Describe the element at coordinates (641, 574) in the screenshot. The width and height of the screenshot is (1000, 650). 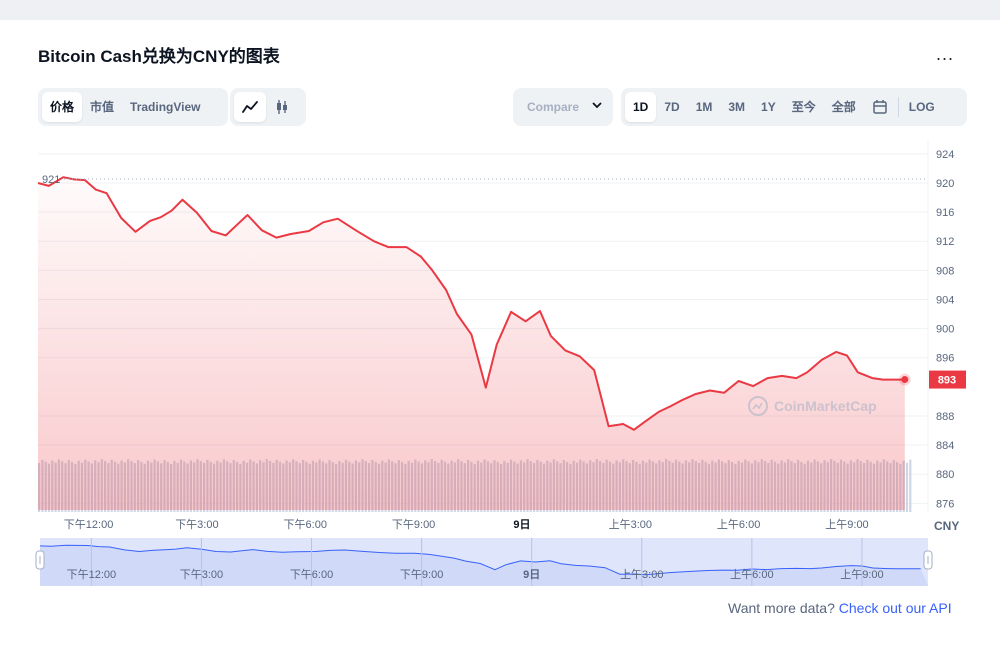
I see `navigator-tick-label: 上午3:00` at that location.